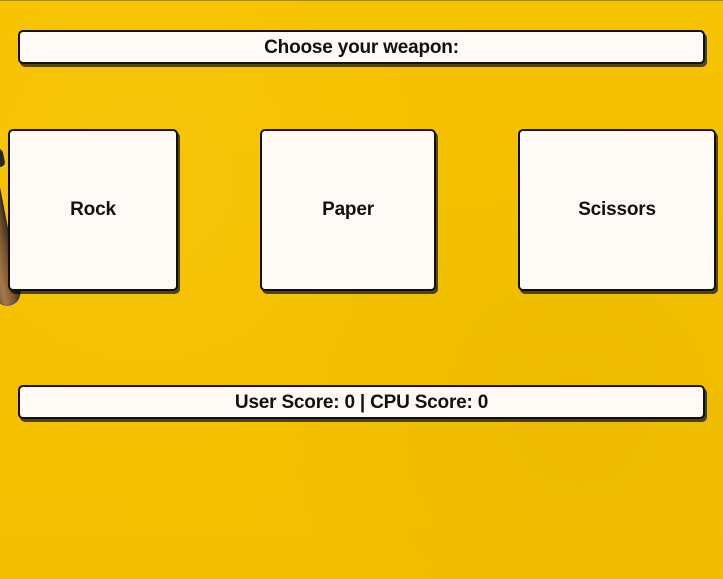  I want to click on scissors-button: Scissors, so click(617, 210).